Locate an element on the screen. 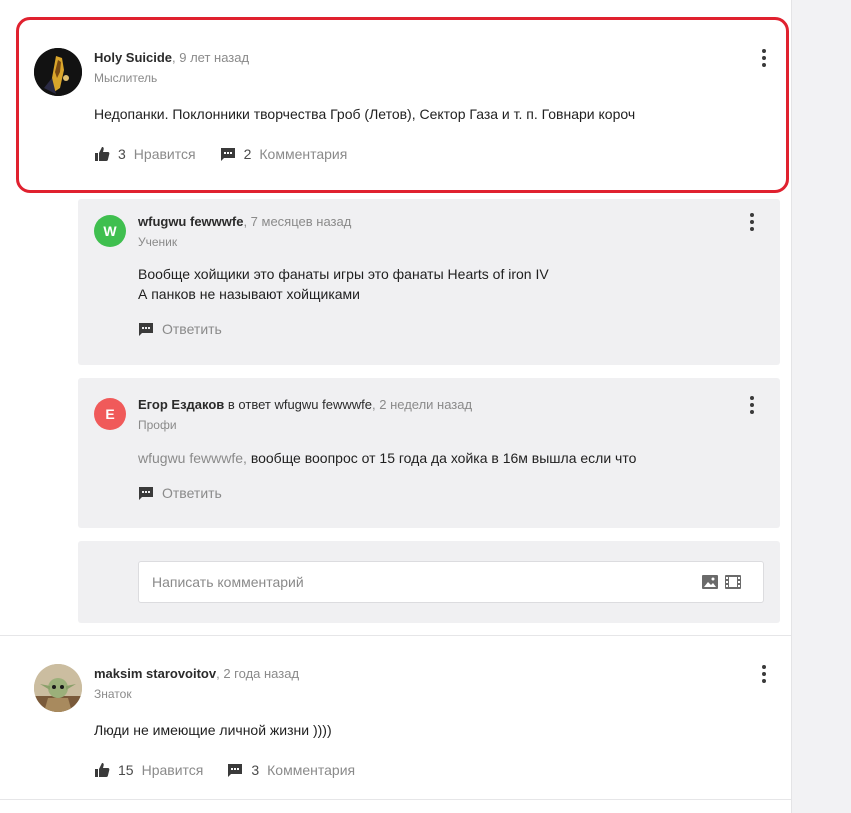 The width and height of the screenshot is (851, 813). author-name: maksim starovoitov is located at coordinates (155, 673).